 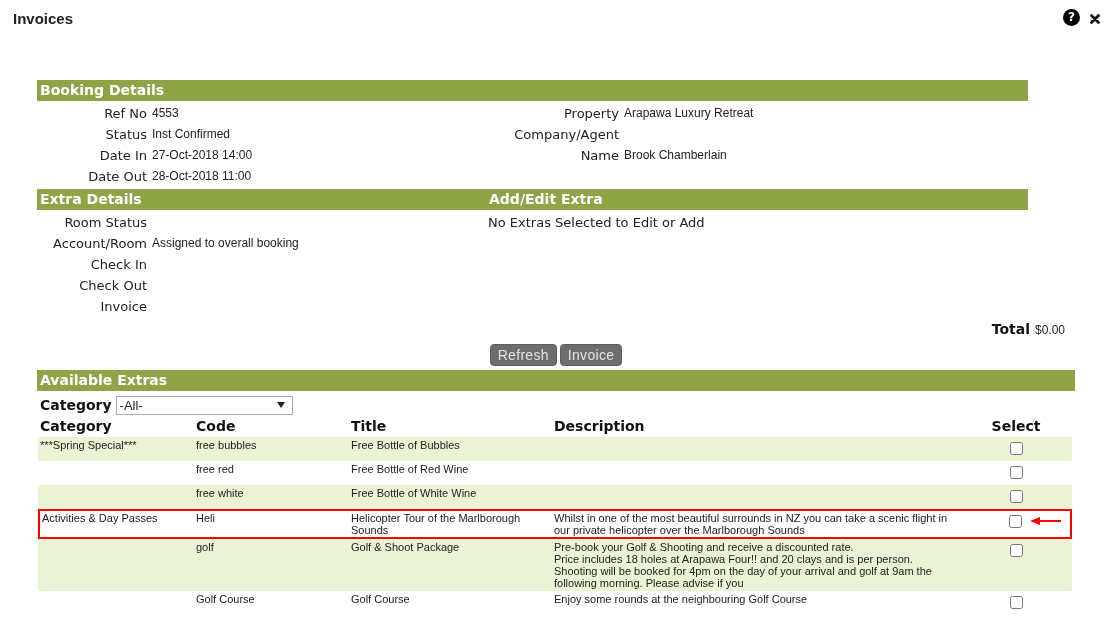 I want to click on column-header: Title, so click(x=369, y=426).